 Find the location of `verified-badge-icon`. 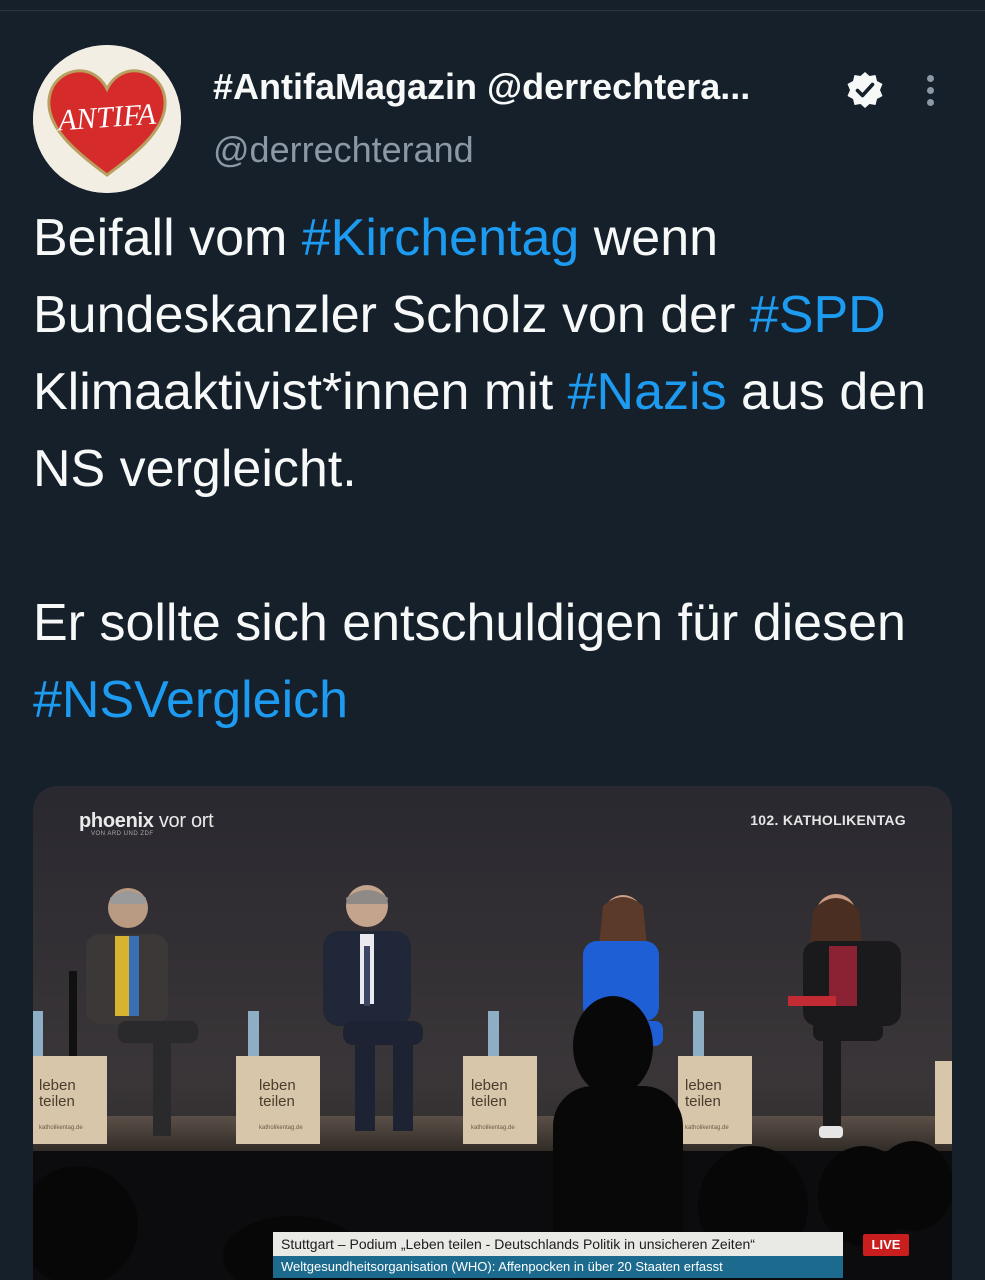

verified-badge-icon is located at coordinates (865, 90).